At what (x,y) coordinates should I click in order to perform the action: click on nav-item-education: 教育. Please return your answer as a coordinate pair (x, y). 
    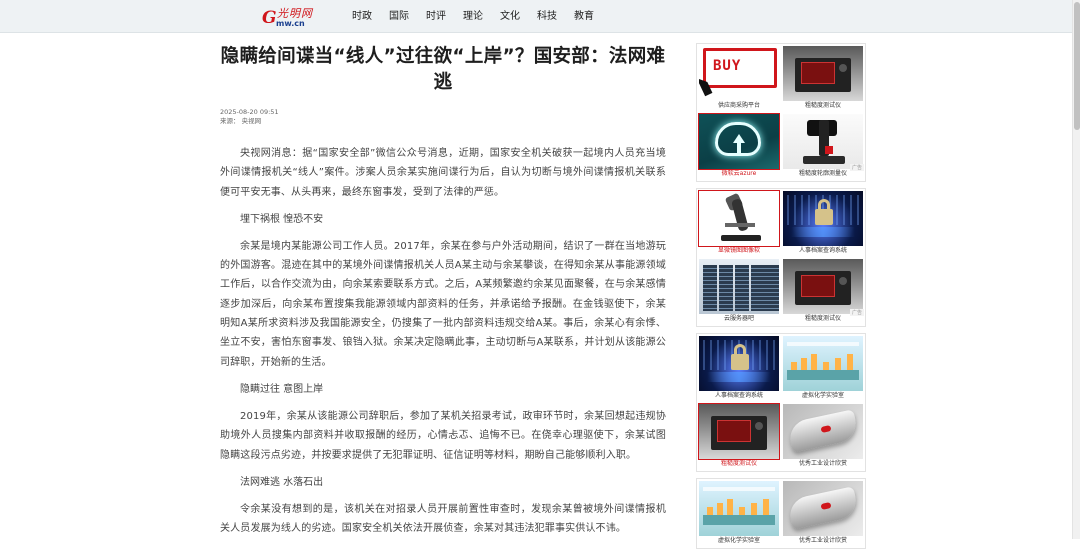
    Looking at the image, I should click on (584, 17).